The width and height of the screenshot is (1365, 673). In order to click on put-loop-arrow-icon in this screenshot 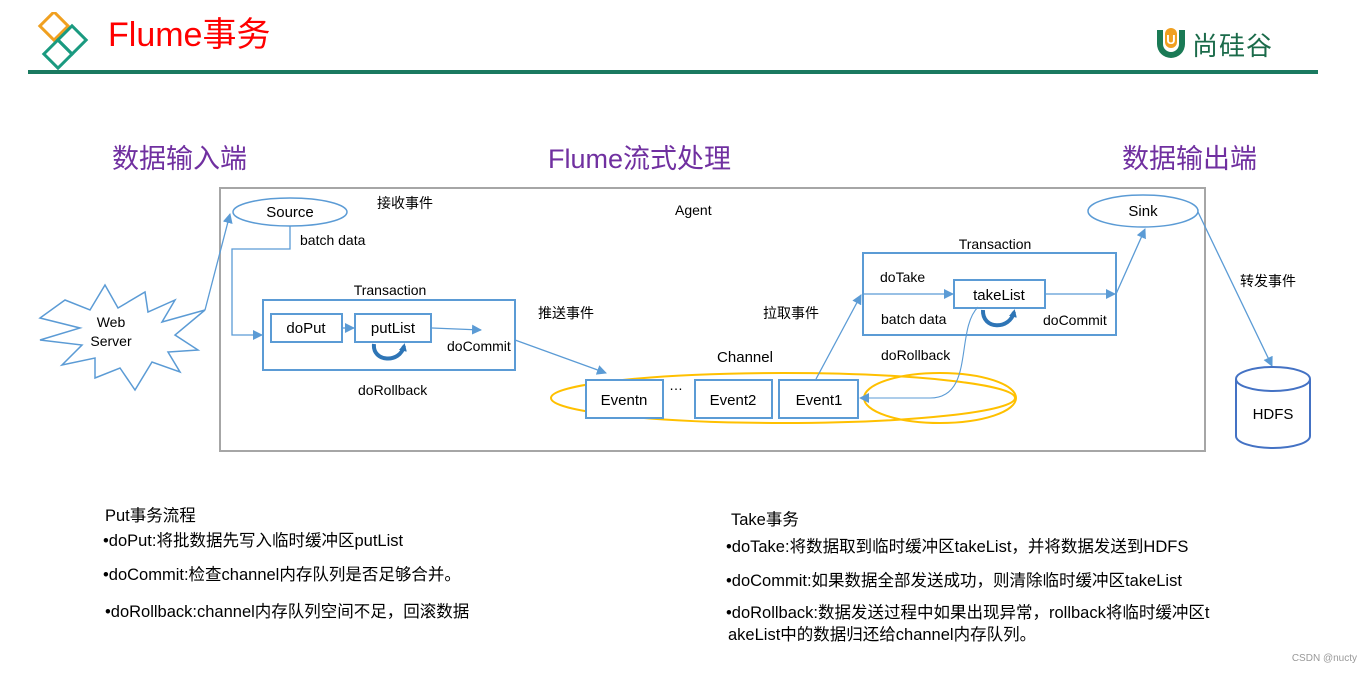, I will do `click(389, 352)`.